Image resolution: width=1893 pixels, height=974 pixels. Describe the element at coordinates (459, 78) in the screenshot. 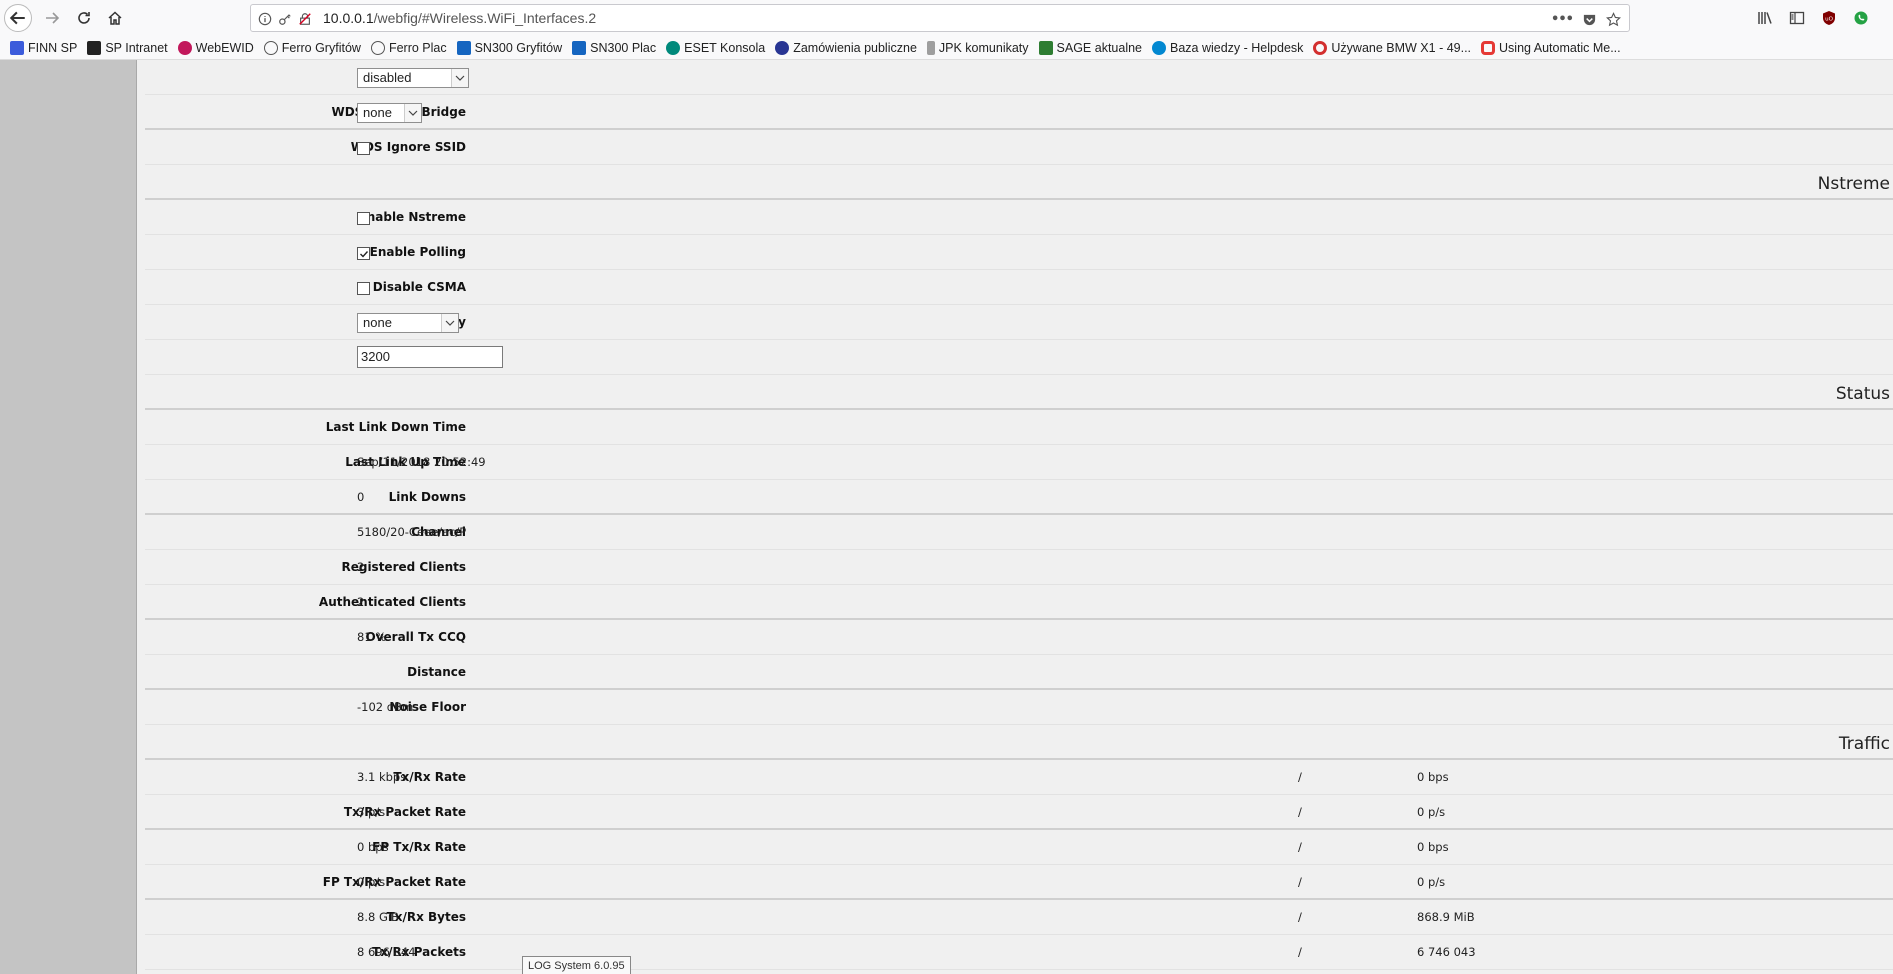

I see `chevron-down-icon` at that location.